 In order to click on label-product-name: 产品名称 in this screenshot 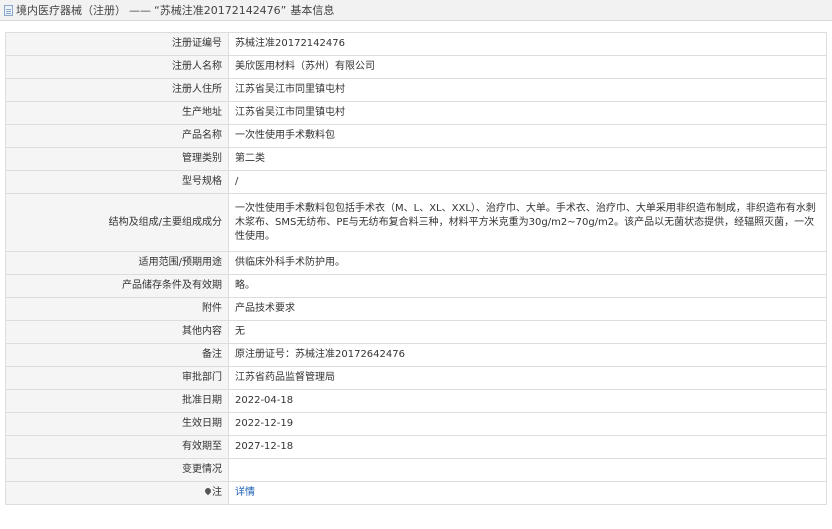, I will do `click(117, 136)`.